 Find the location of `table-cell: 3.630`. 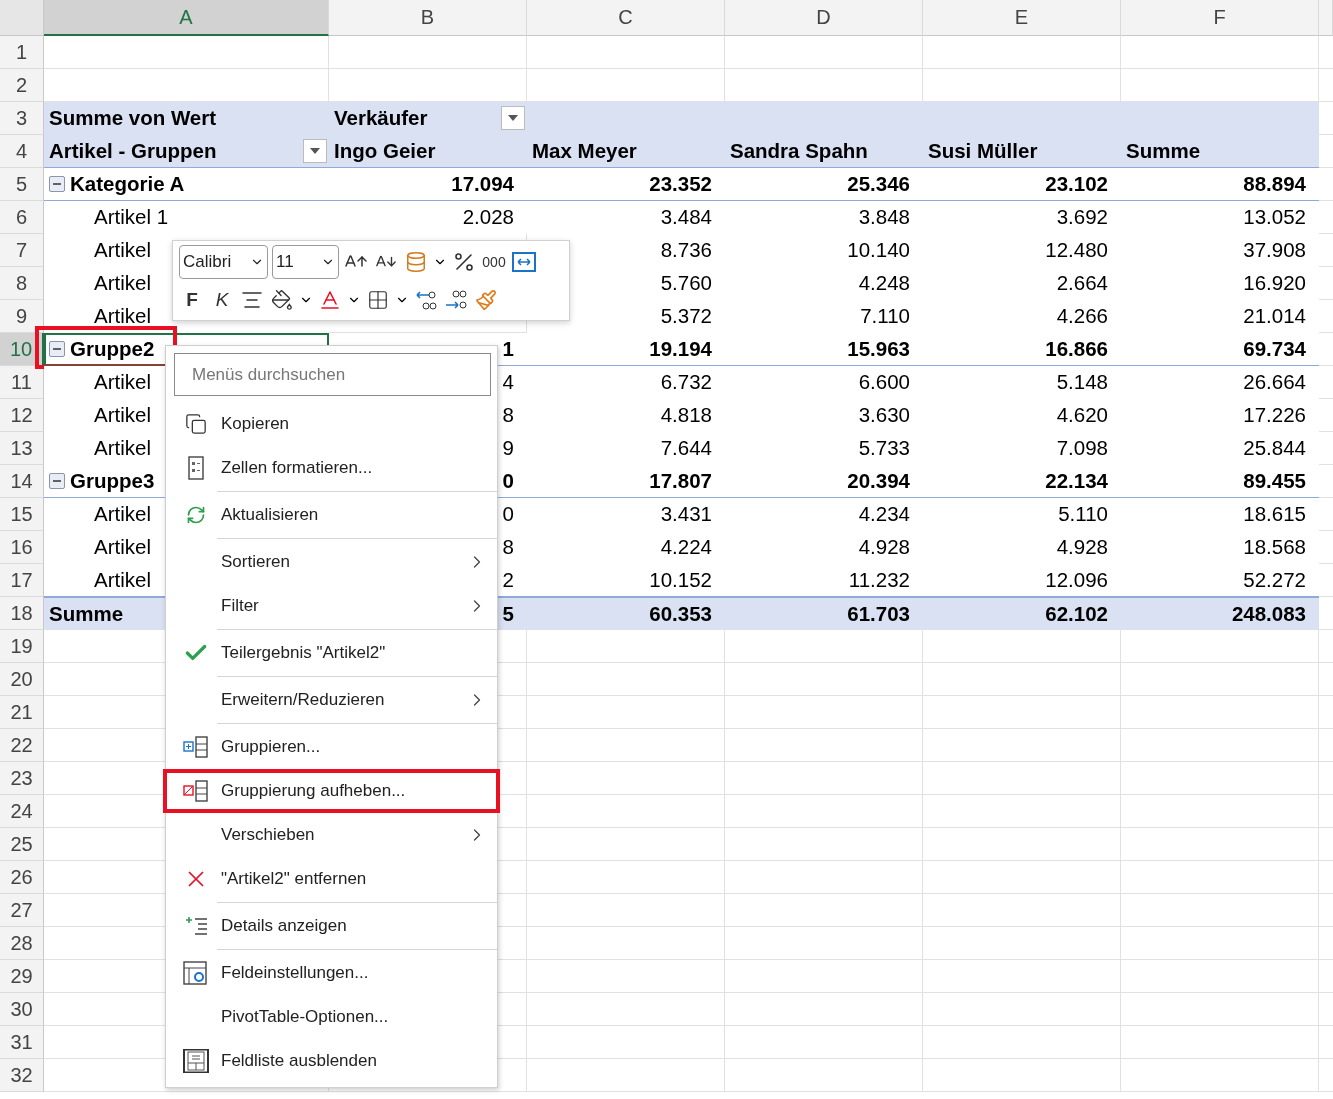

table-cell: 3.630 is located at coordinates (824, 415).